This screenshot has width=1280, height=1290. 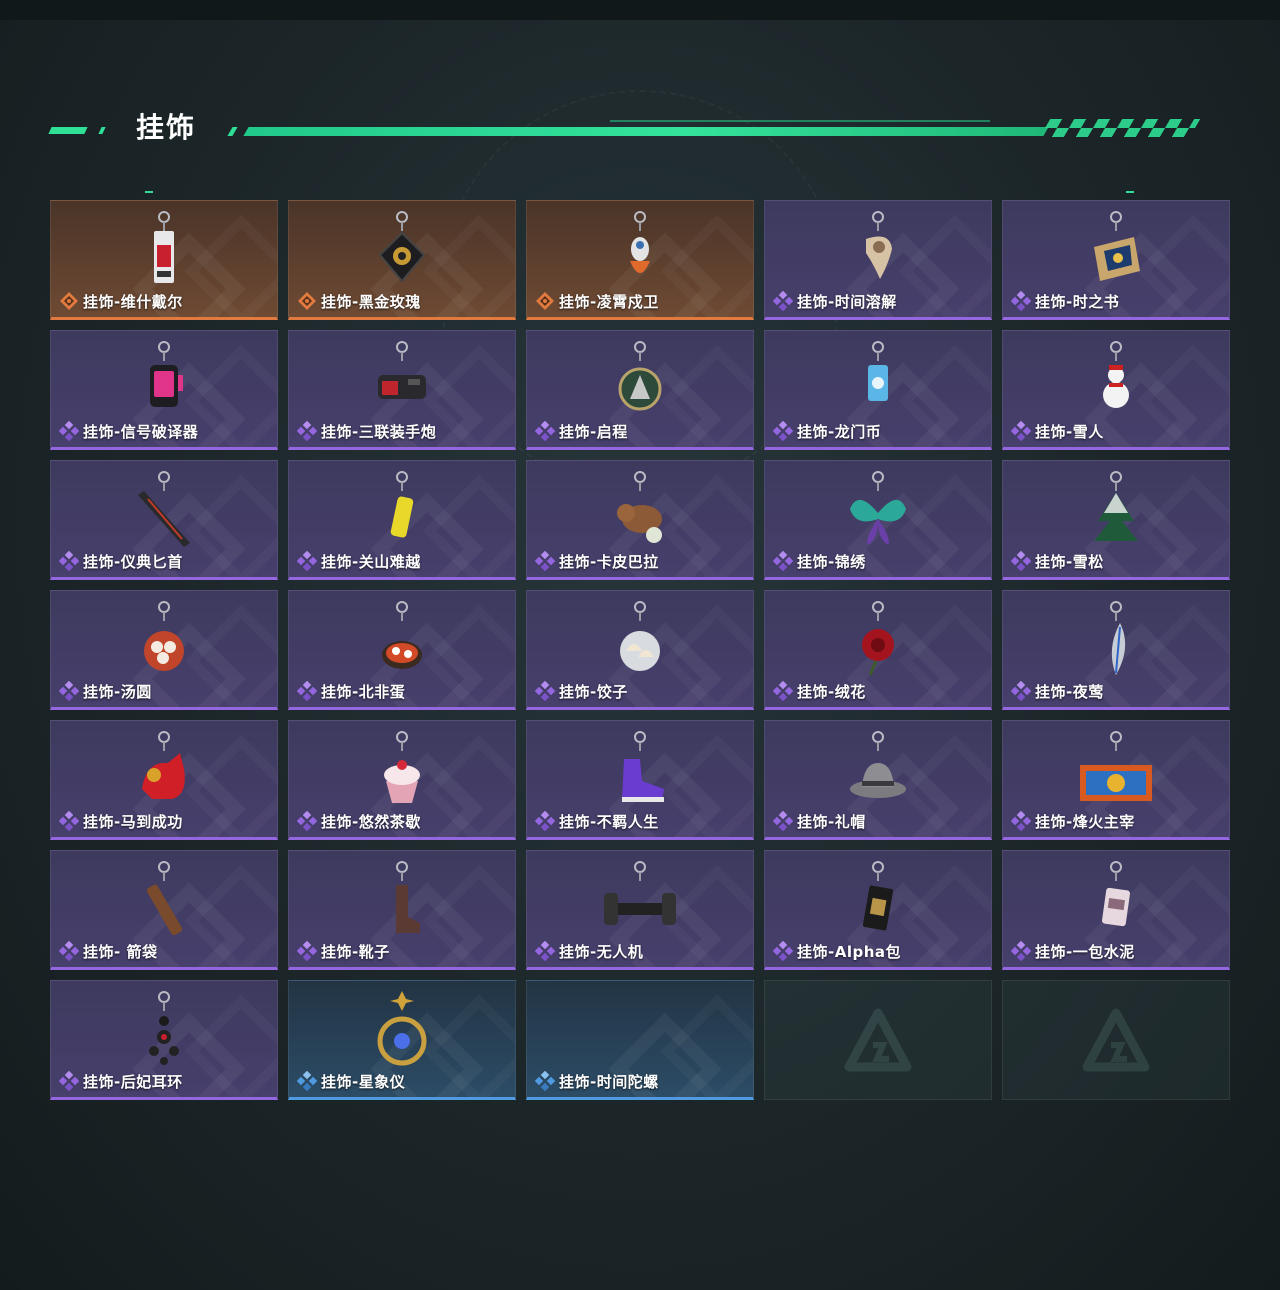 I want to click on rarity-orange-icon, so click(x=545, y=301).